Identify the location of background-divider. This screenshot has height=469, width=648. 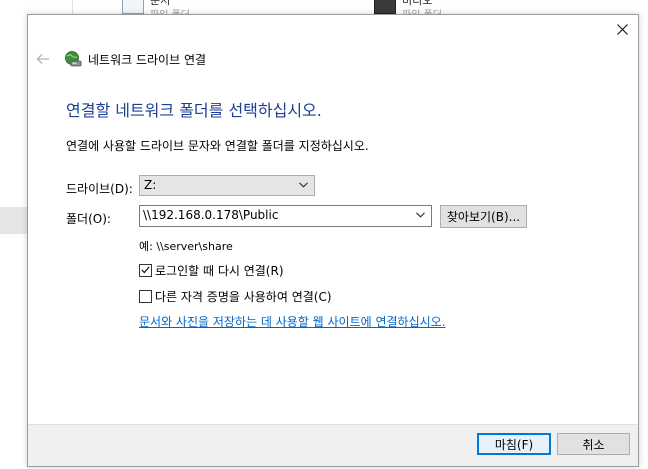
(72, 7).